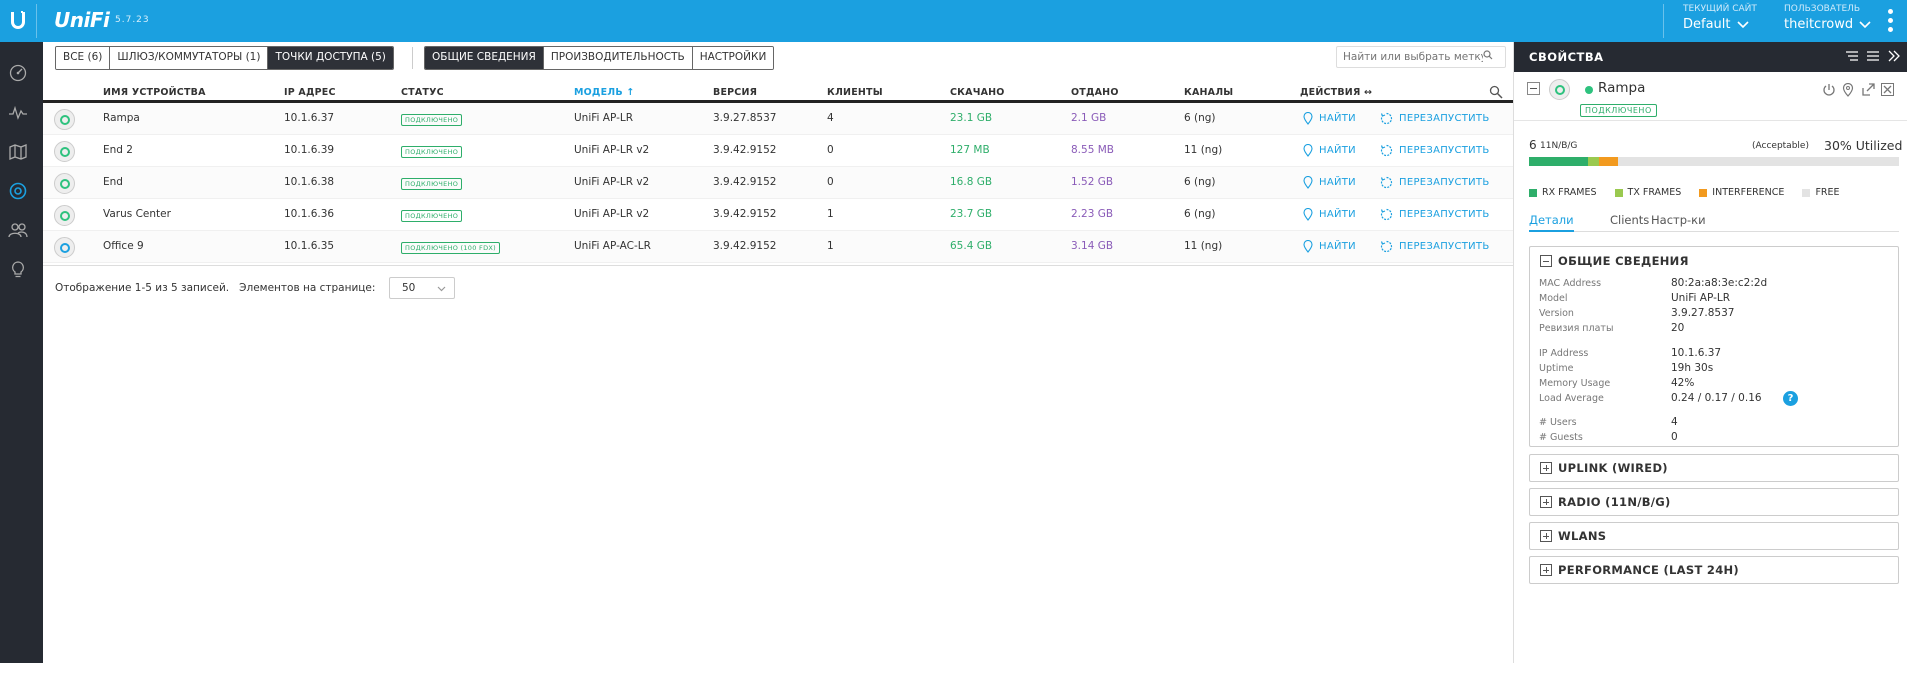 The width and height of the screenshot is (1907, 690). I want to click on page-size-select: 50, so click(422, 288).